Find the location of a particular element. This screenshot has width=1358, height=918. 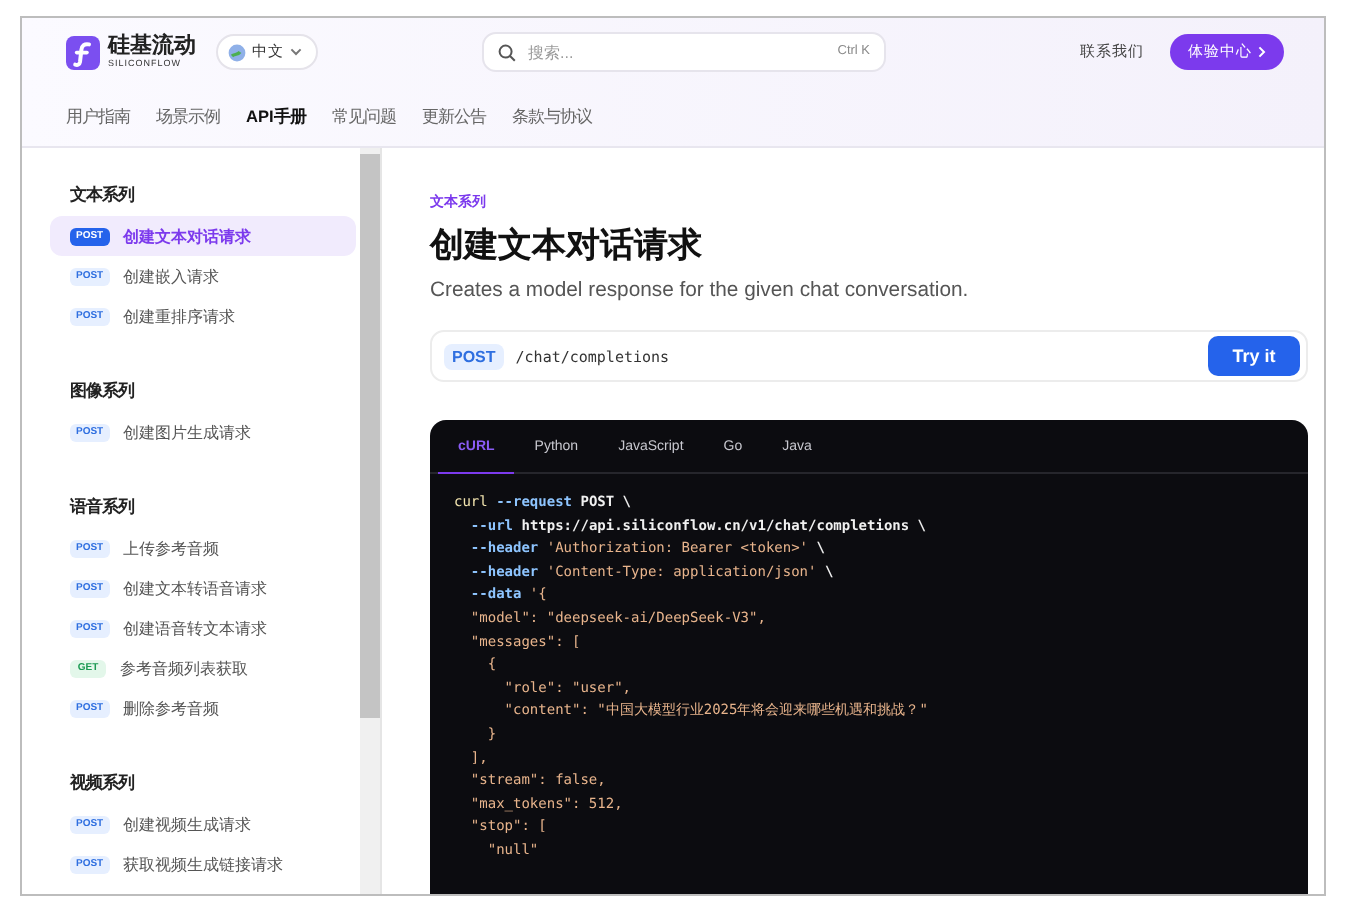

globe-icon is located at coordinates (237, 52).